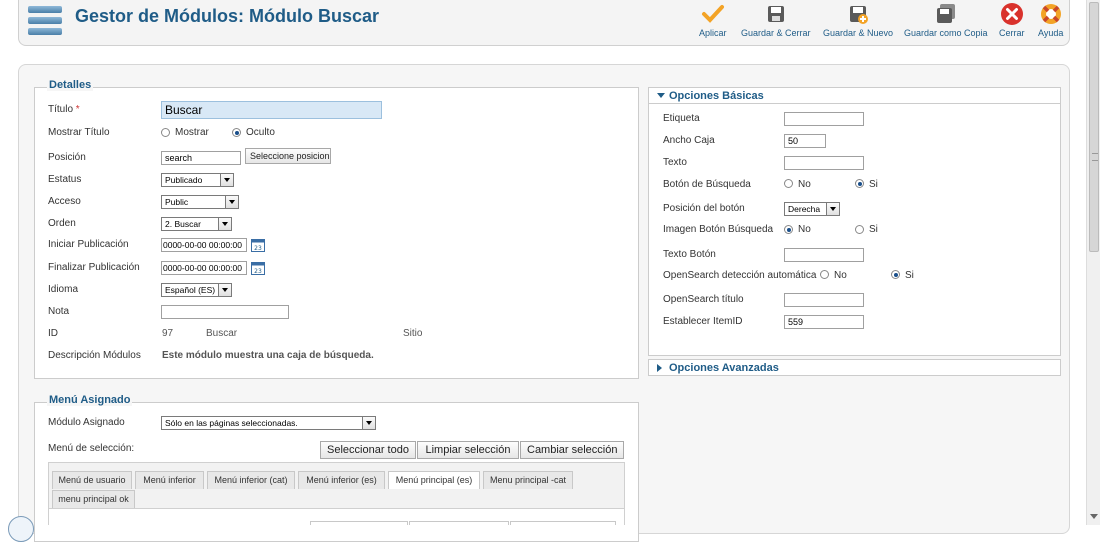 The image size is (1100, 542). I want to click on tab-user-menu: Menú de usuario, so click(92, 480).